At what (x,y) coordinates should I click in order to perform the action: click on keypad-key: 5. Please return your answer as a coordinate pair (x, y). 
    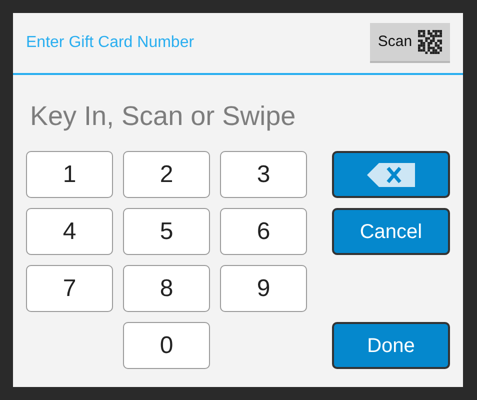
    Looking at the image, I should click on (166, 231).